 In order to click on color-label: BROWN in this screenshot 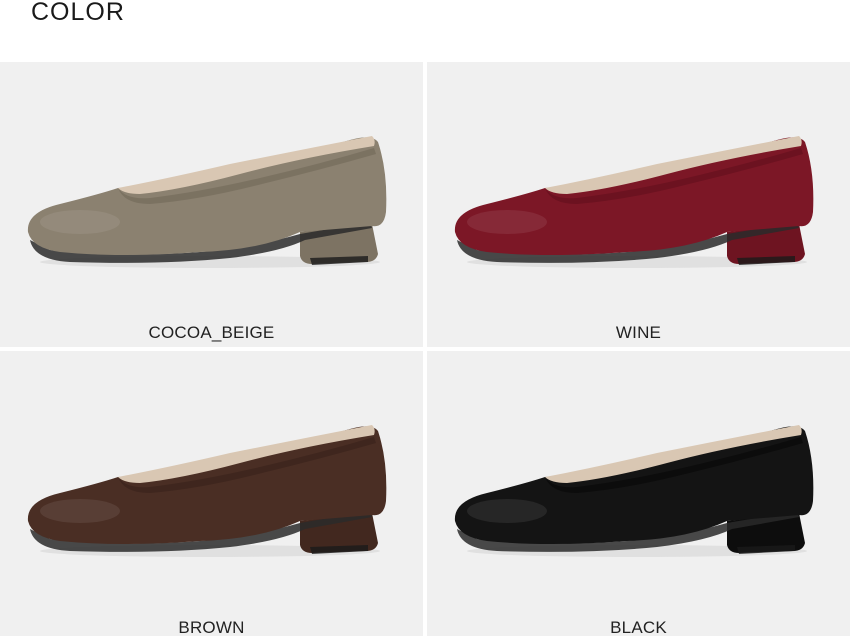, I will do `click(211, 627)`.